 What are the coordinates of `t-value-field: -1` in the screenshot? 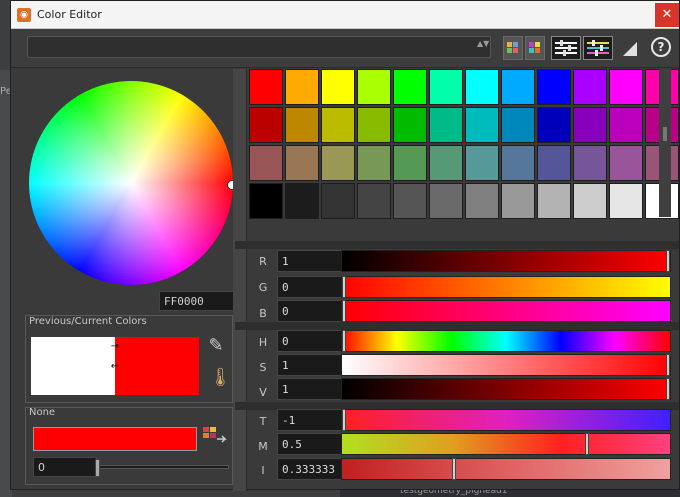 It's located at (312, 420).